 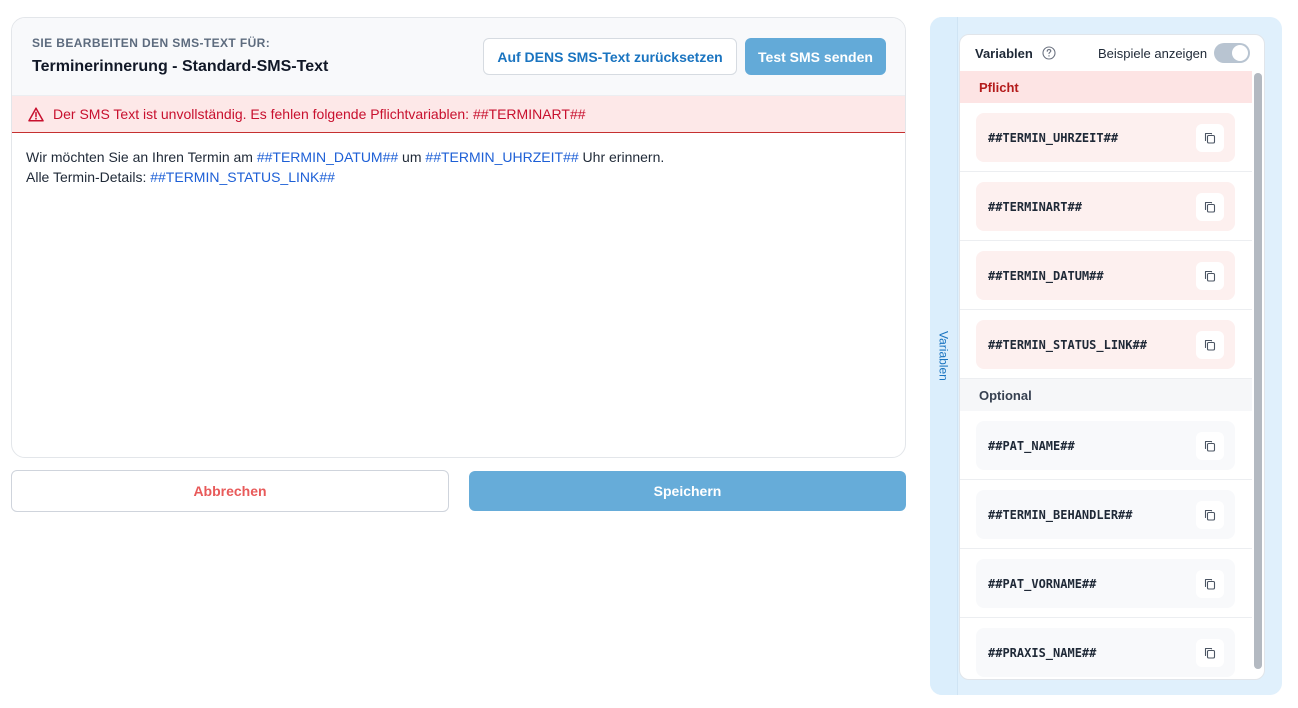 I want to click on variable-chip: ##PAT_VORNAME##, so click(x=1105, y=583).